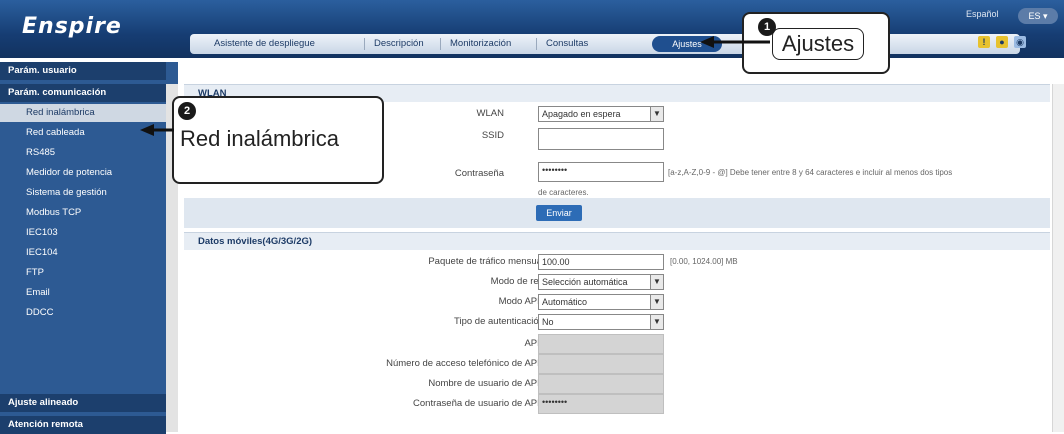 This screenshot has height=434, width=1064. What do you see at coordinates (521, 301) in the screenshot?
I see `apn-mode-label: Modo APN` at bounding box center [521, 301].